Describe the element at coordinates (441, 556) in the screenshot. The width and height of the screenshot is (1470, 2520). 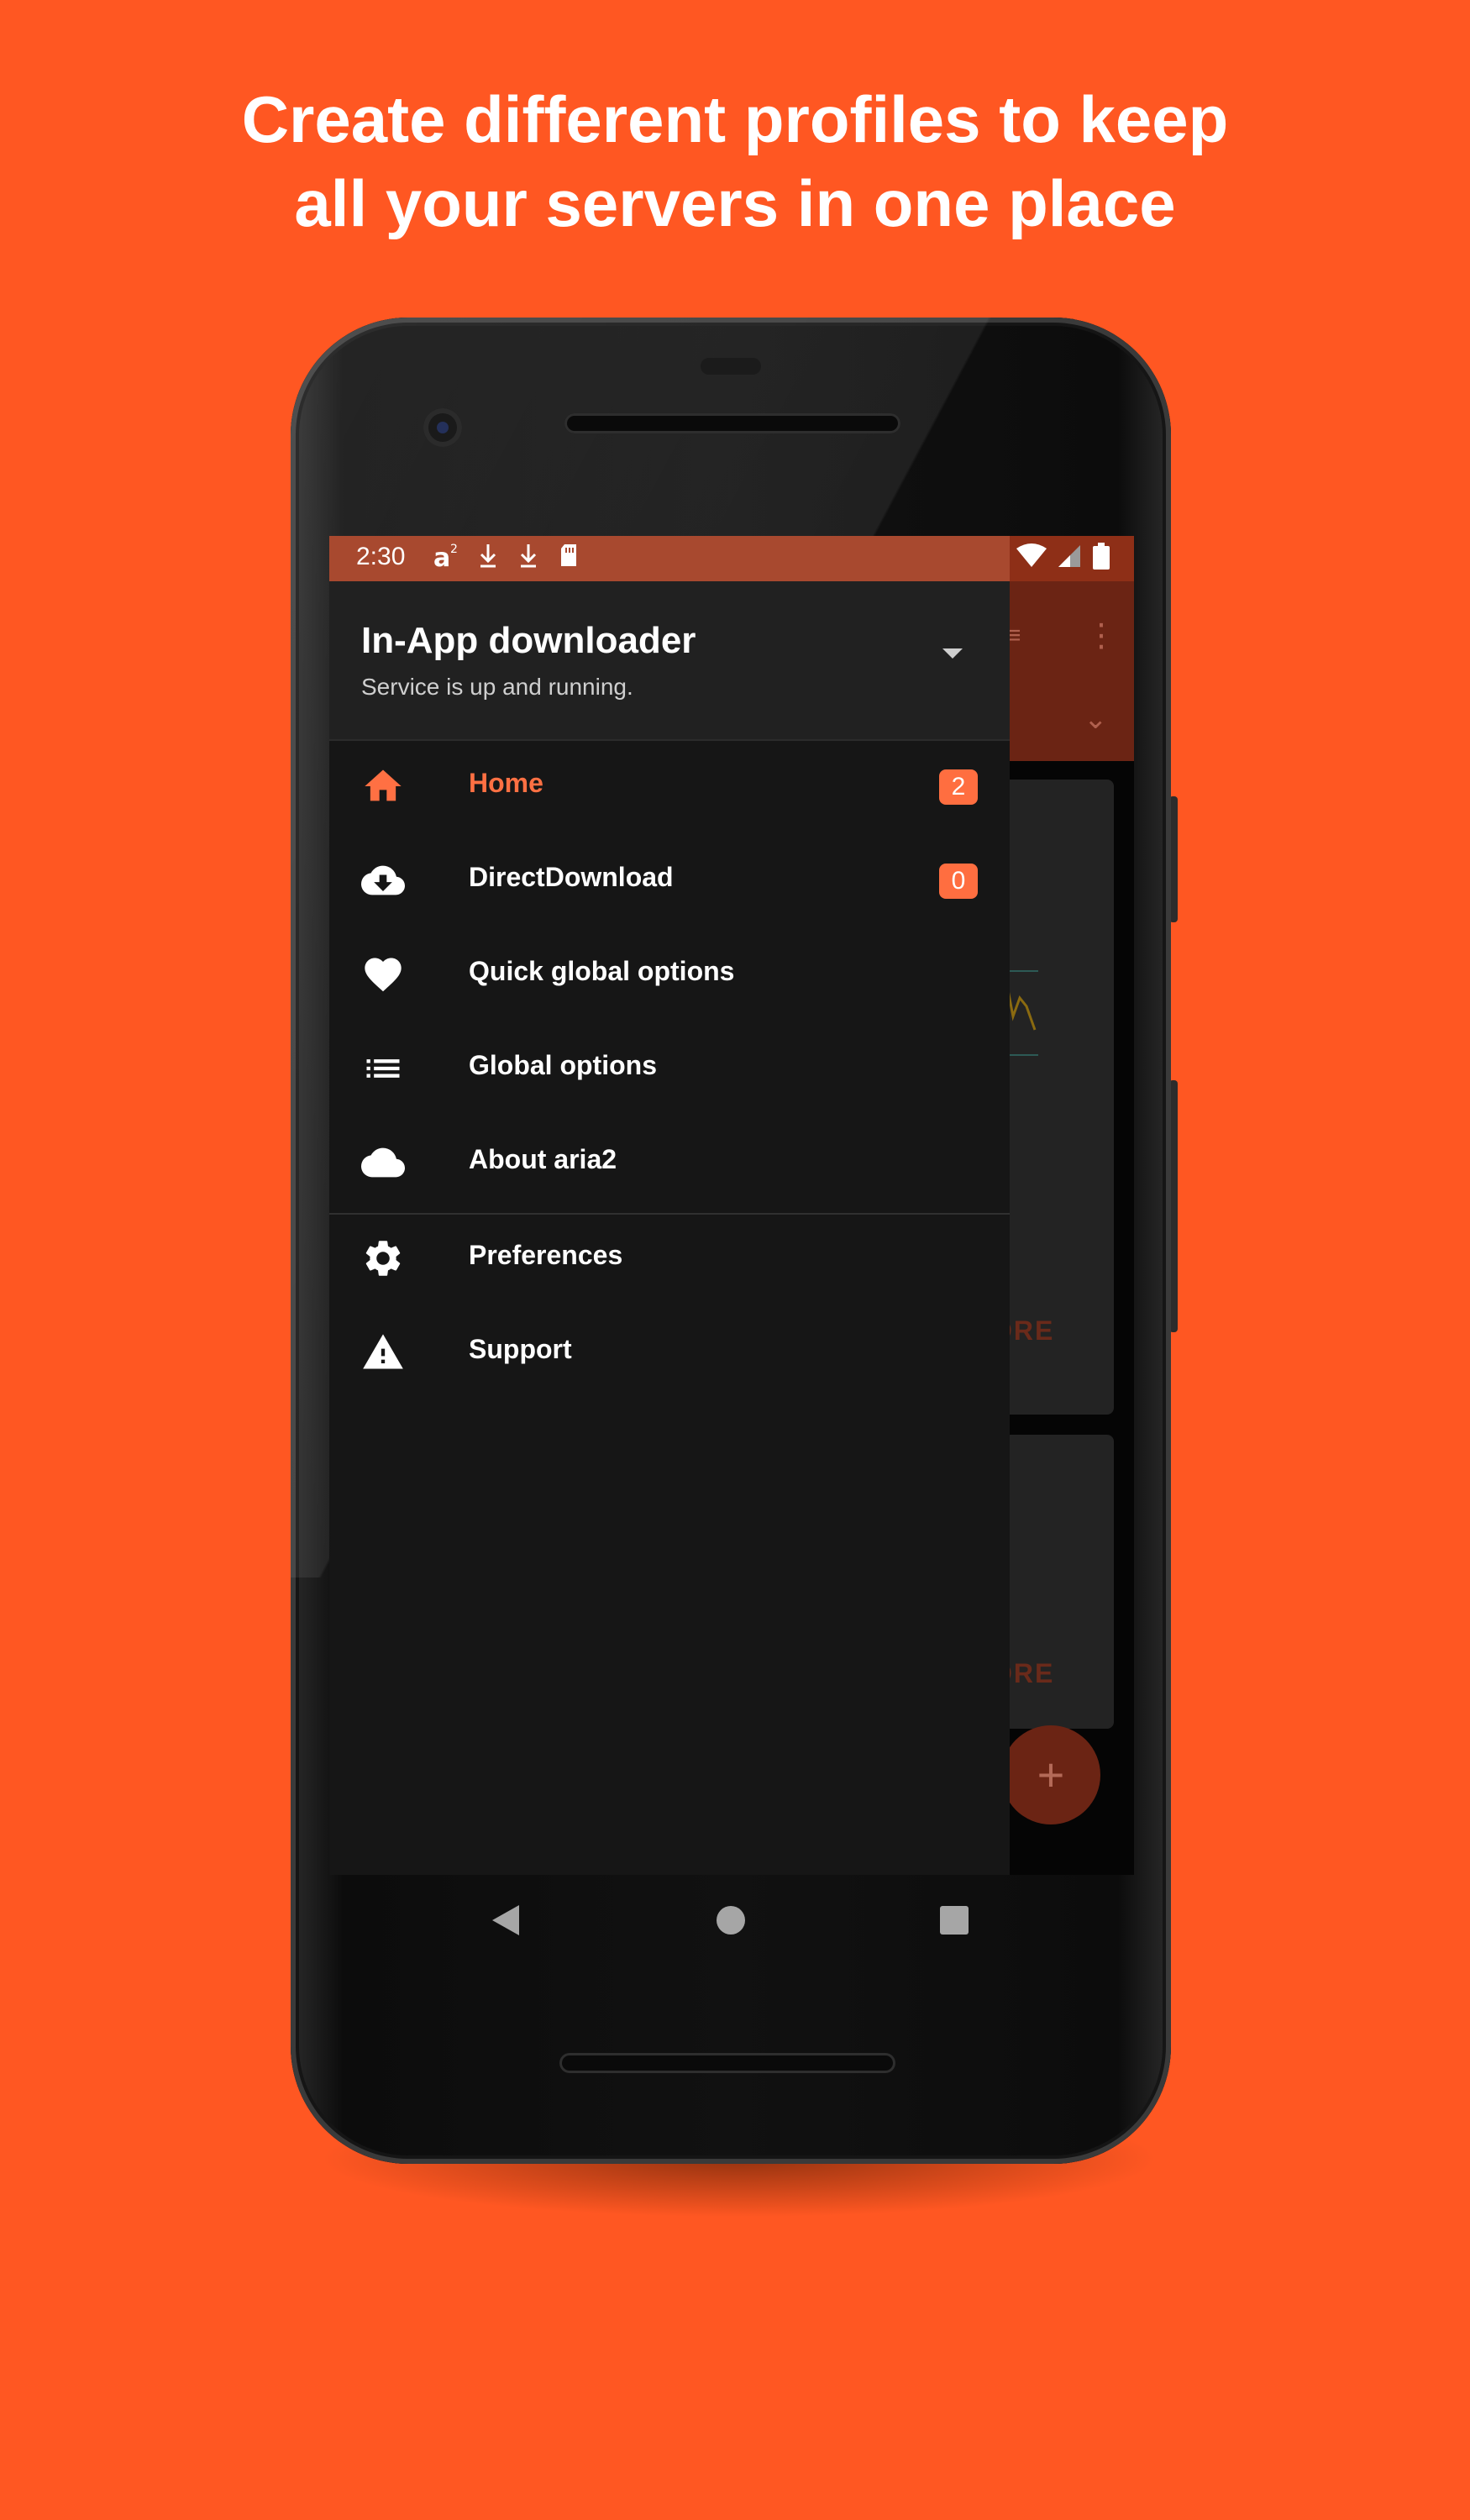
I see `svg-text: a` at that location.